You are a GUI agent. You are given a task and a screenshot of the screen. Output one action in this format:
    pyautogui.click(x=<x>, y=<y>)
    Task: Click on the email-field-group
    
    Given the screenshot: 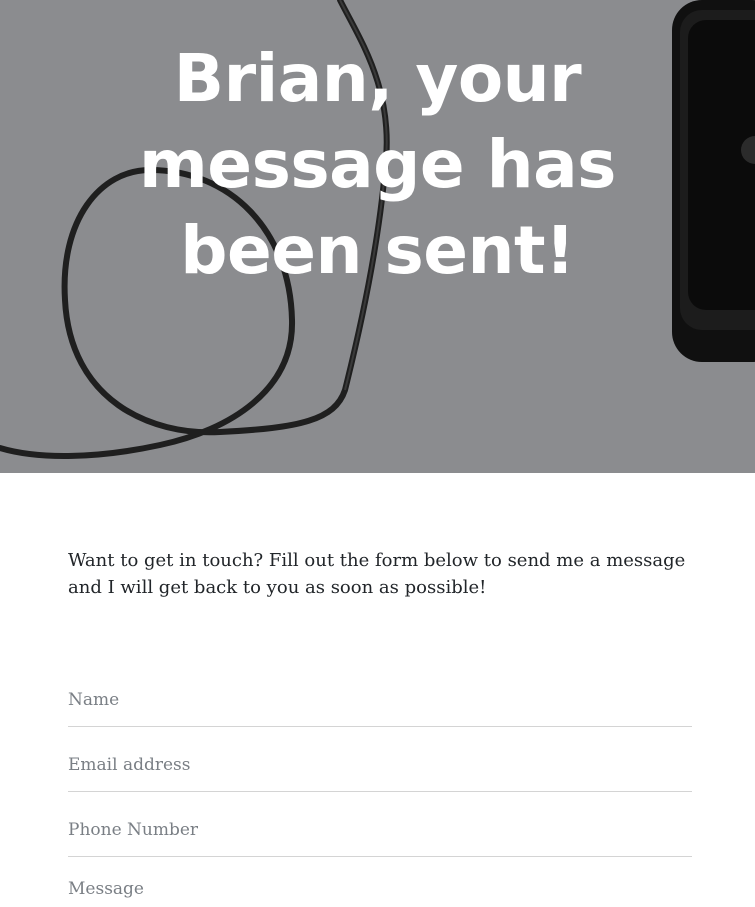 What is the action you would take?
    pyautogui.click(x=380, y=759)
    